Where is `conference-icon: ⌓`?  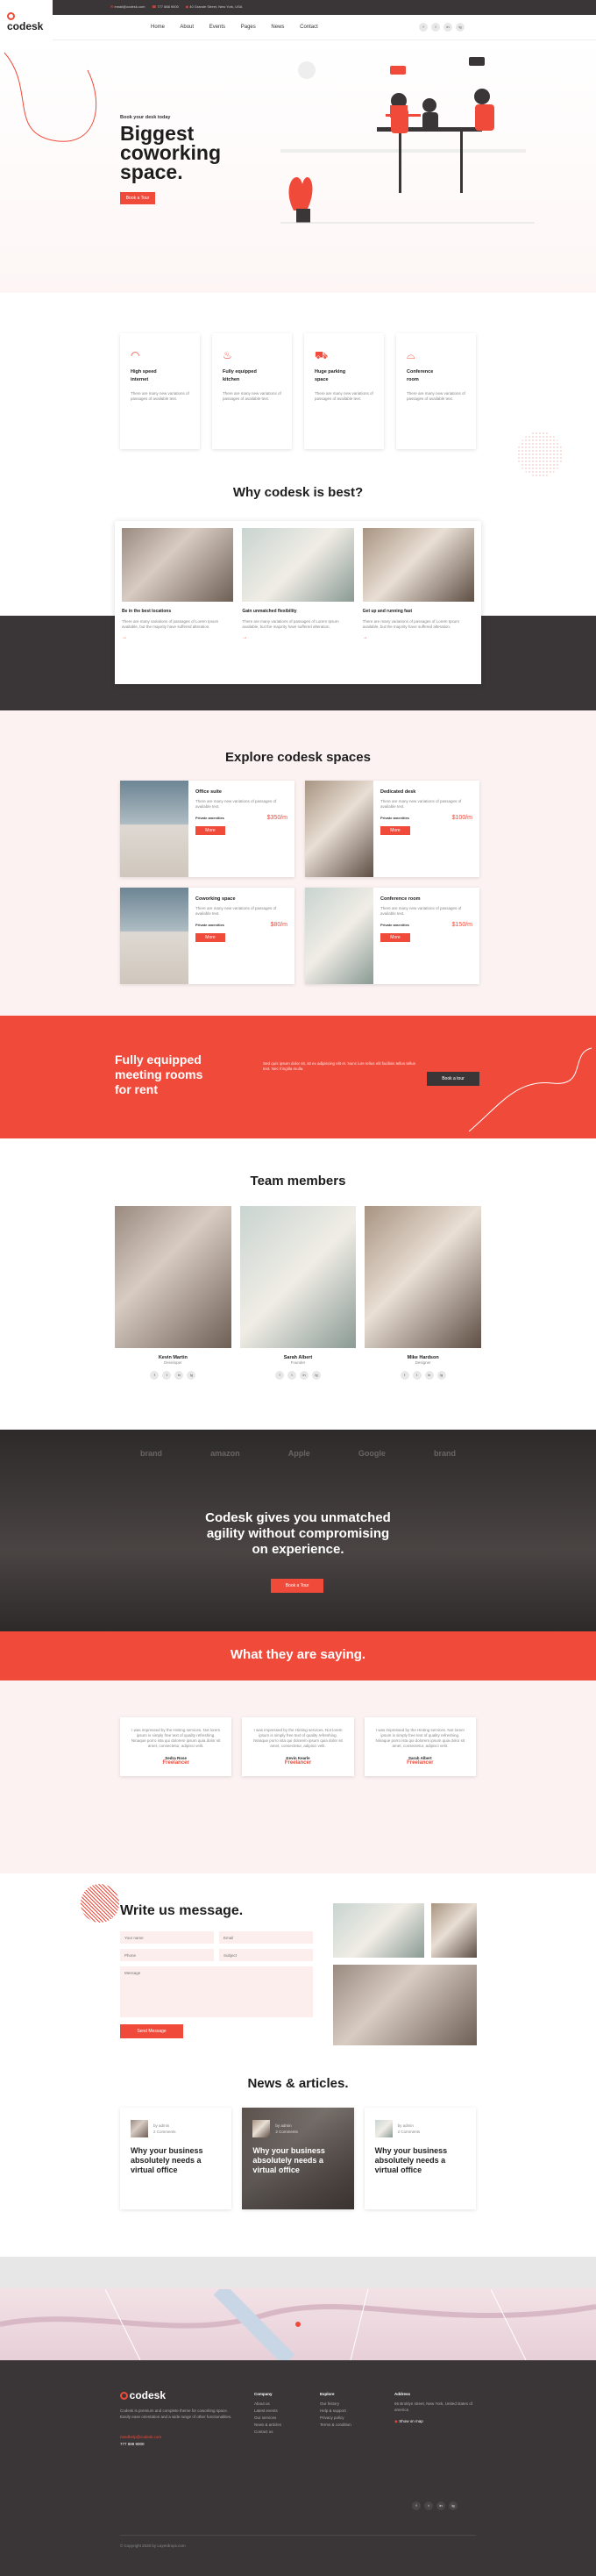 conference-icon: ⌓ is located at coordinates (411, 355).